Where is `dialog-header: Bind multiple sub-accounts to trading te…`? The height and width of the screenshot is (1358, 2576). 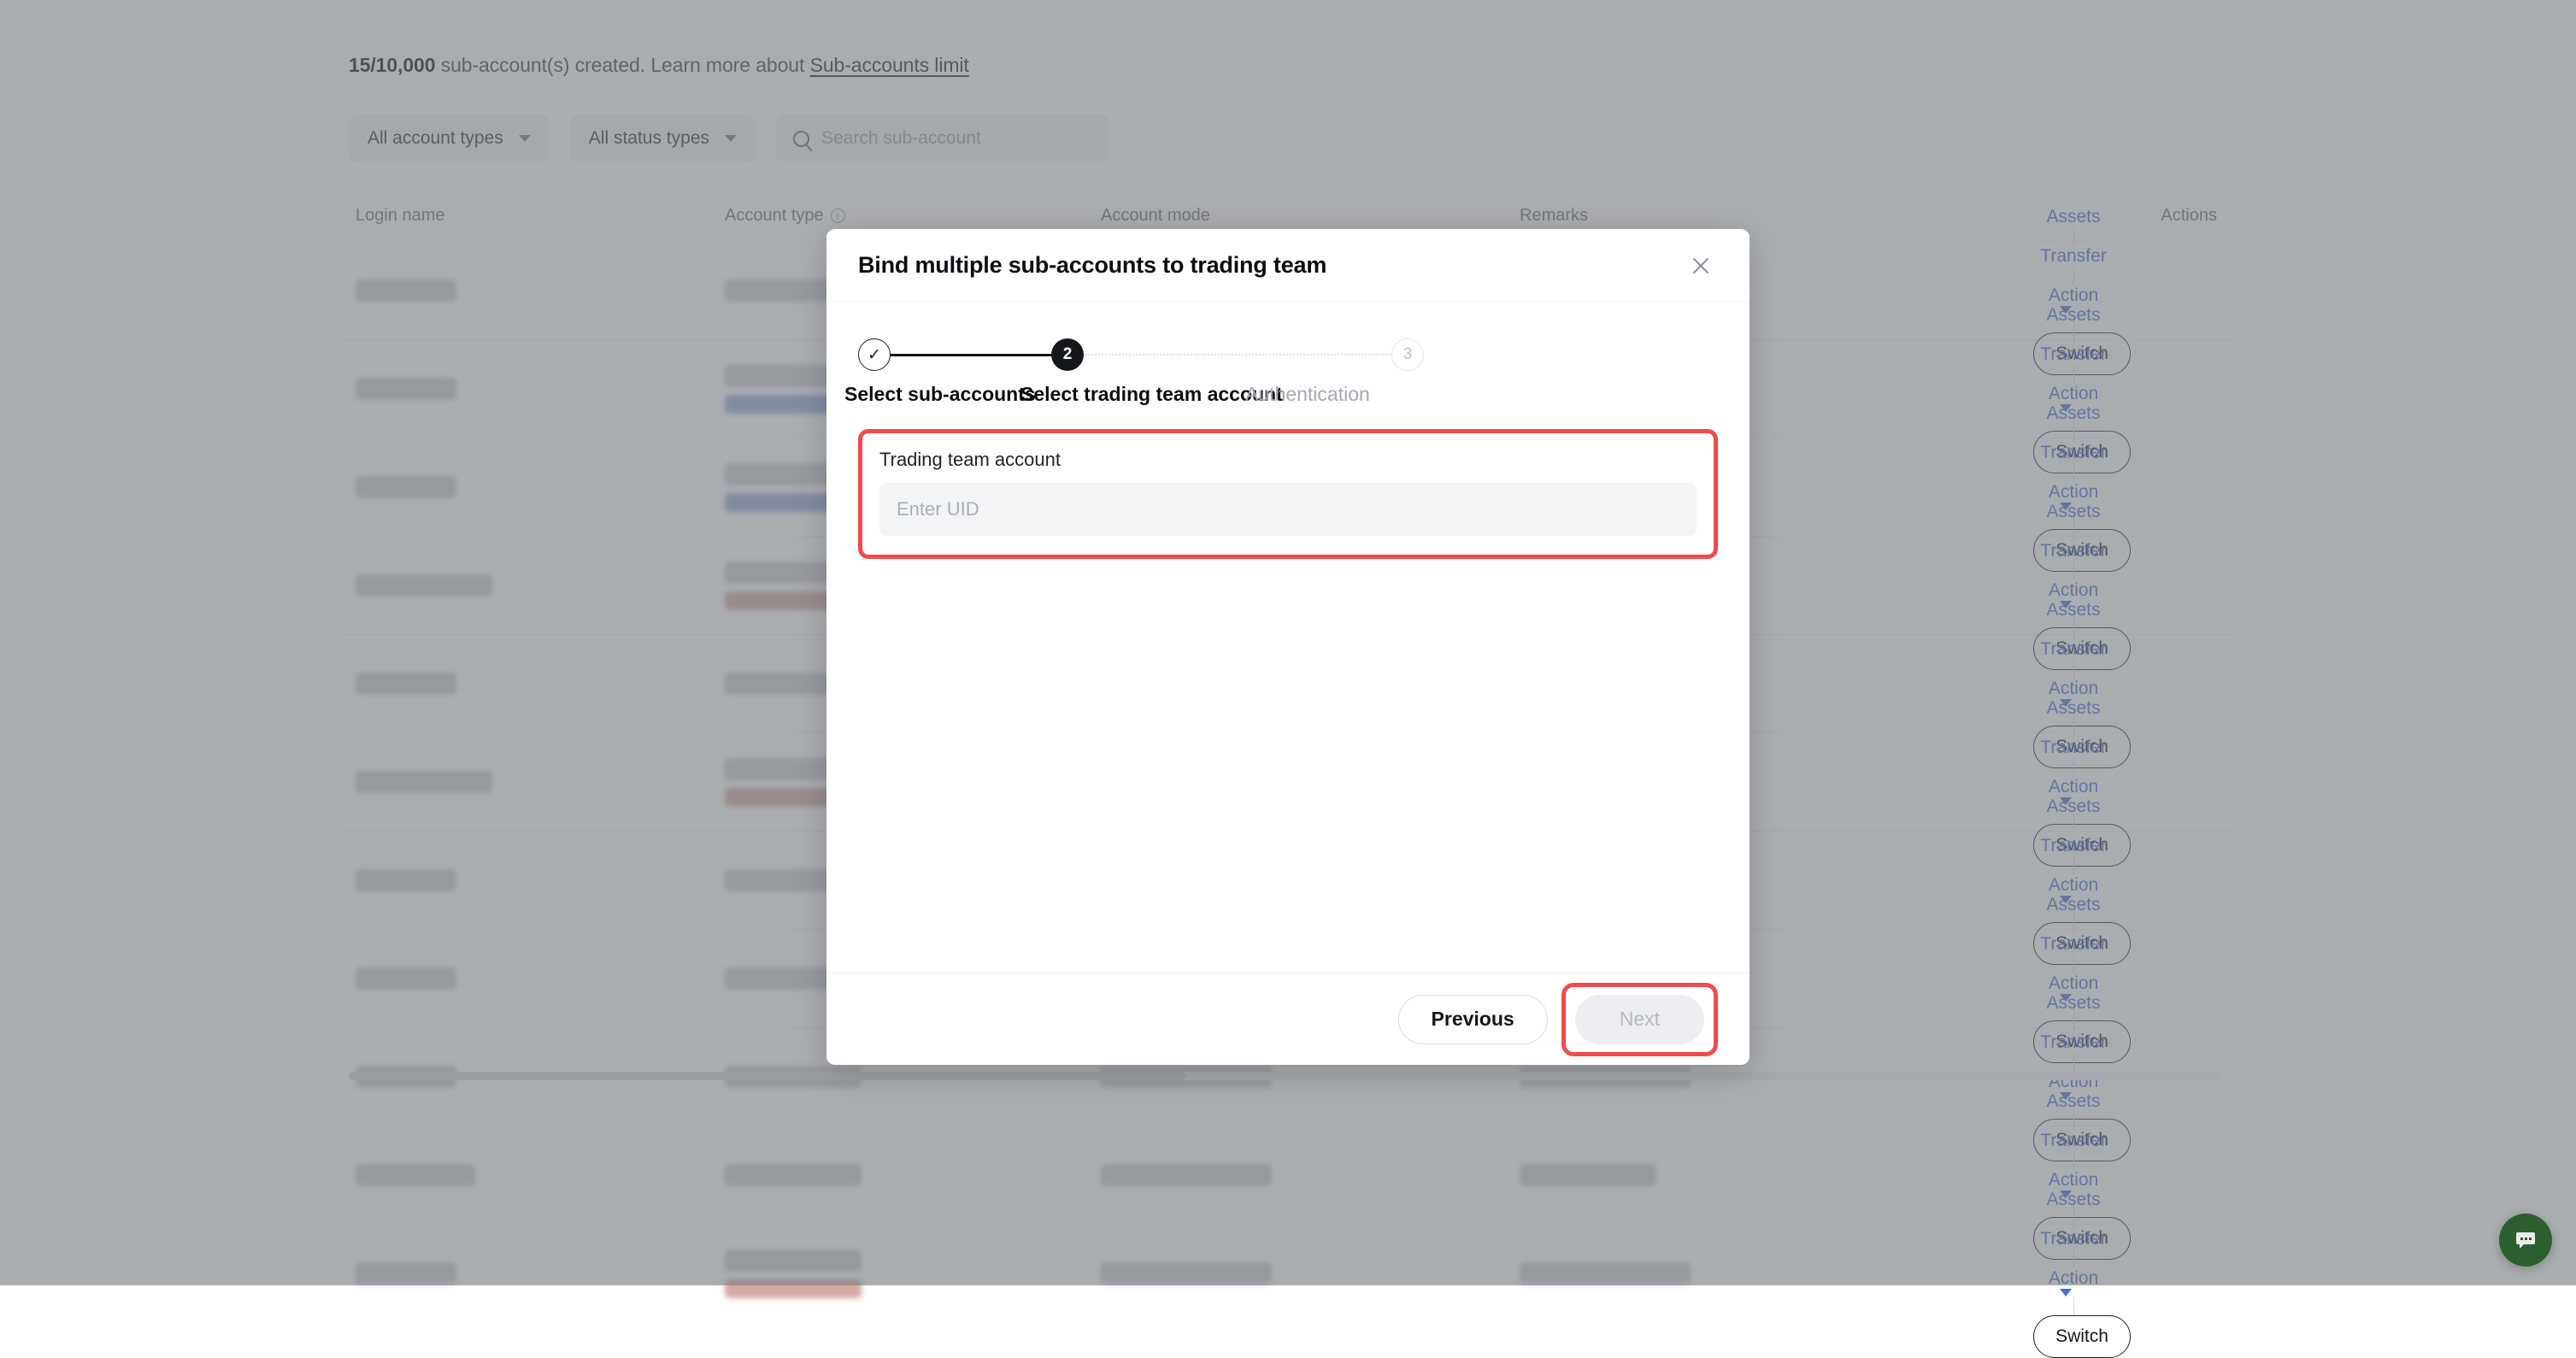
dialog-header: Bind multiple sub-accounts to trading te… is located at coordinates (1288, 266).